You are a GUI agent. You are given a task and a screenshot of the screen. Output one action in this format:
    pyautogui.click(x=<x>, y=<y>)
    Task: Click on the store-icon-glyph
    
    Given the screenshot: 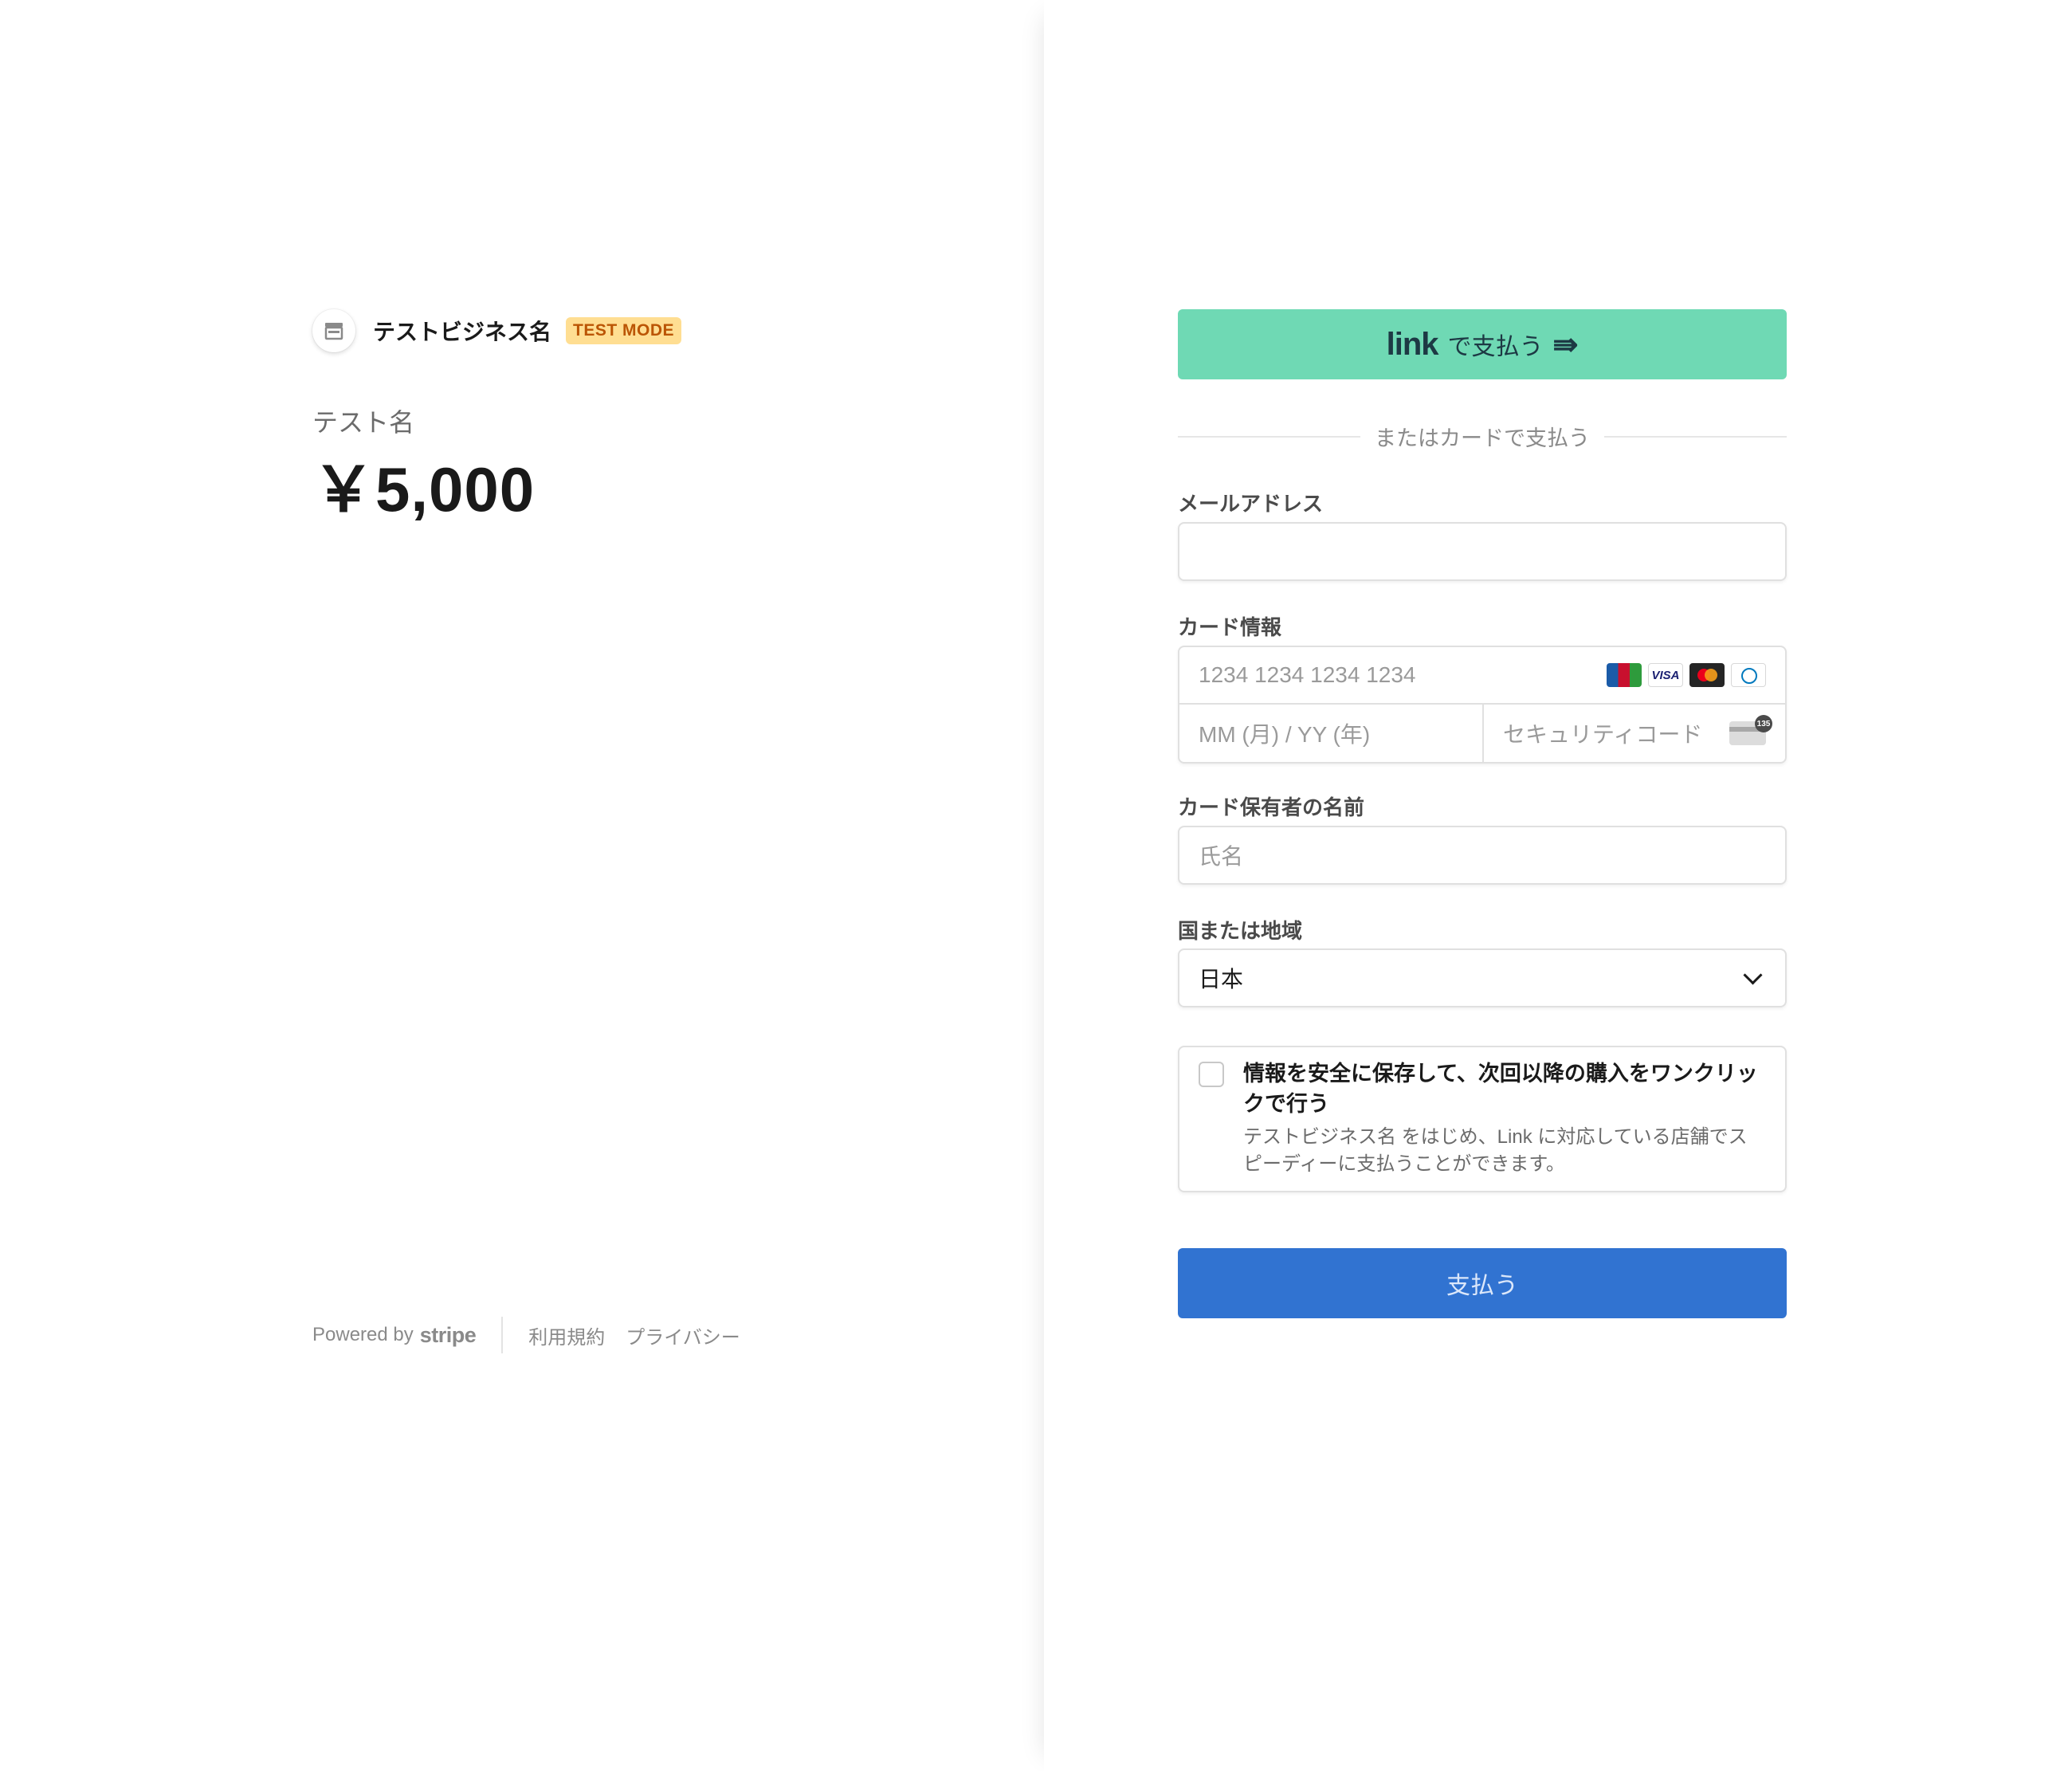 What is the action you would take?
    pyautogui.click(x=333, y=331)
    